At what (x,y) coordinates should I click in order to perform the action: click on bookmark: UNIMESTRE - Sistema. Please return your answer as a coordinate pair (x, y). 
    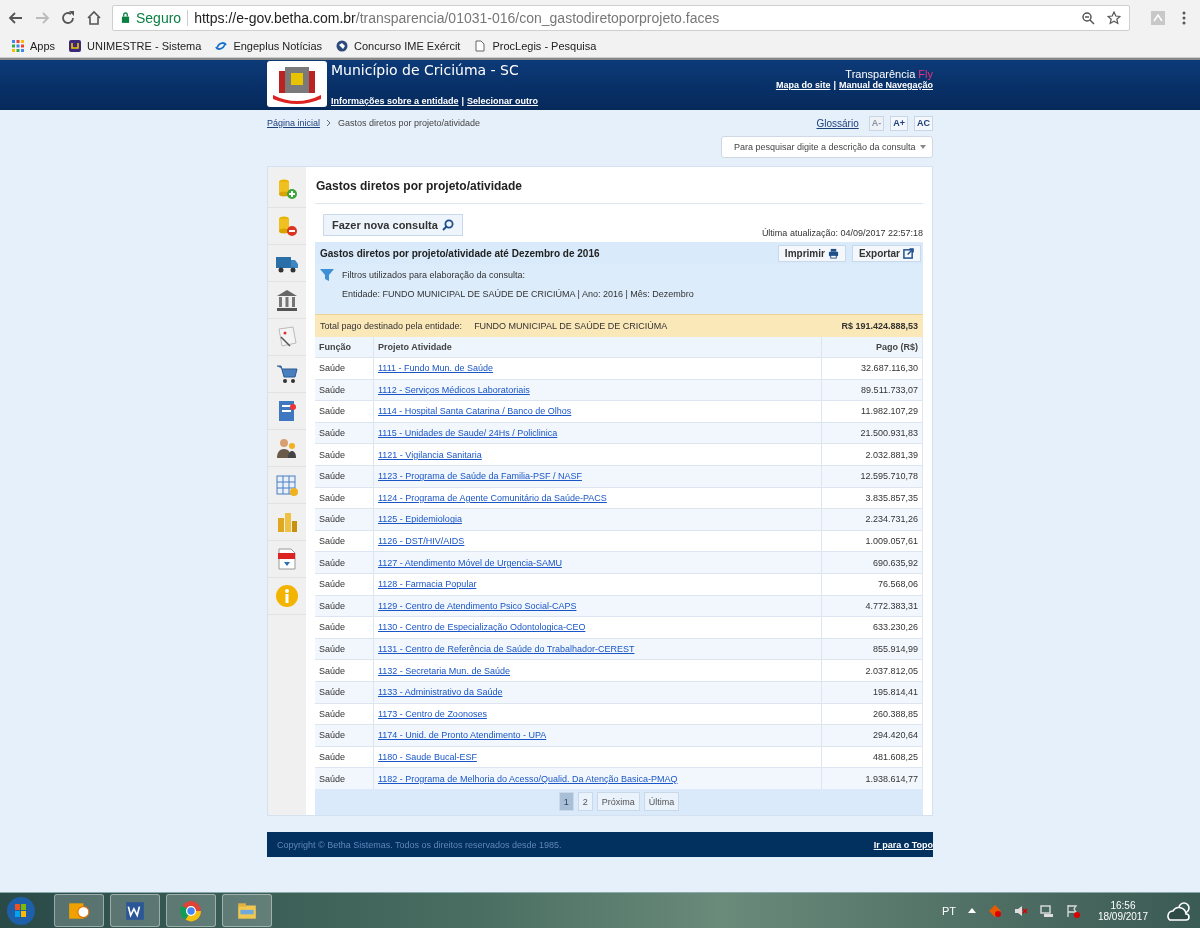
    Looking at the image, I should click on (135, 46).